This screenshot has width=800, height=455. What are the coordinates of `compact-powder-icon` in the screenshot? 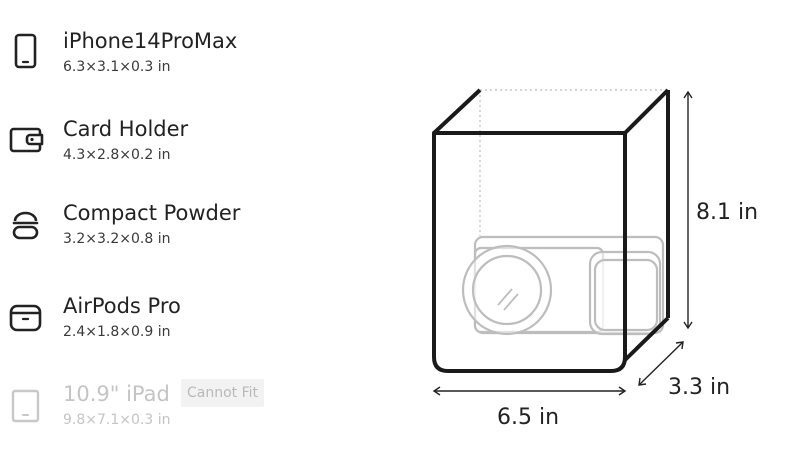 It's located at (26, 224).